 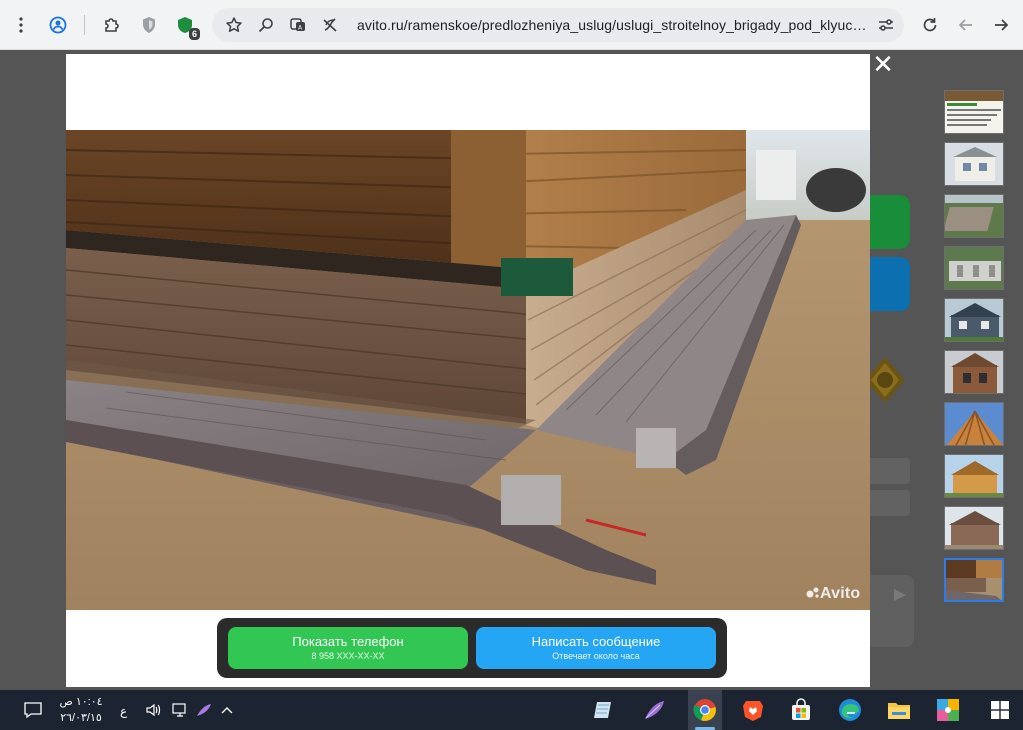 What do you see at coordinates (348, 641) in the screenshot?
I see `show-phone-label: Показать телефон` at bounding box center [348, 641].